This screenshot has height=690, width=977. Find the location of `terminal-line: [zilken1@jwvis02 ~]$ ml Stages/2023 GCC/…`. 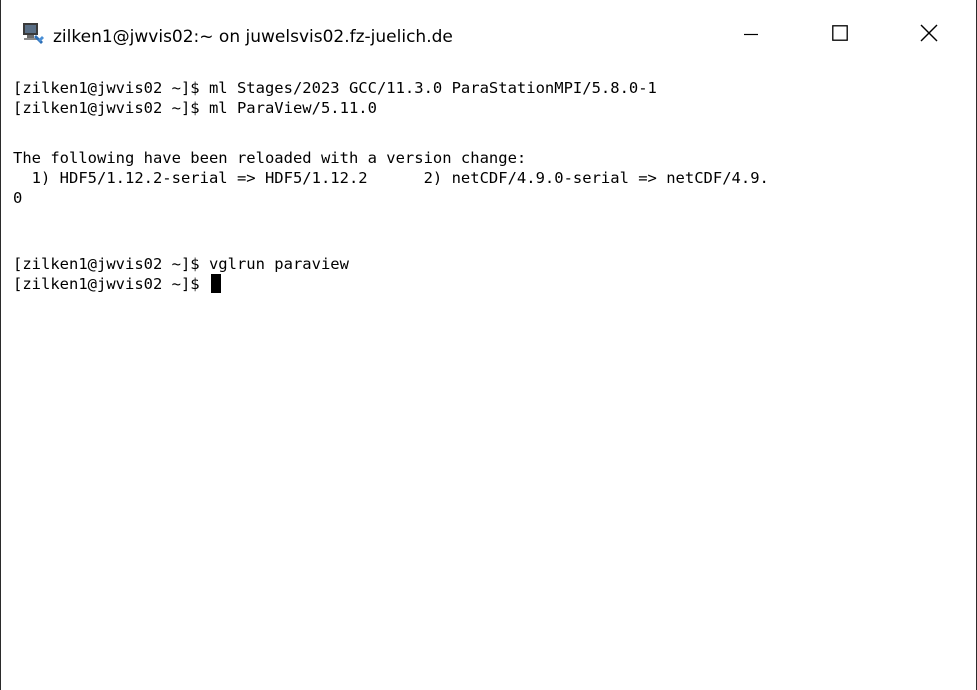

terminal-line: [zilken1@jwvis02 ~]$ ml Stages/2023 GCC/… is located at coordinates (335, 88).